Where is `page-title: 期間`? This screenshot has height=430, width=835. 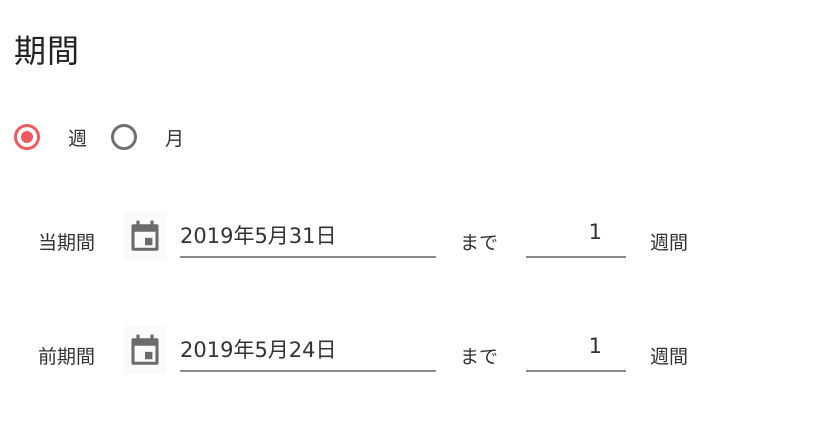
page-title: 期間 is located at coordinates (47, 51).